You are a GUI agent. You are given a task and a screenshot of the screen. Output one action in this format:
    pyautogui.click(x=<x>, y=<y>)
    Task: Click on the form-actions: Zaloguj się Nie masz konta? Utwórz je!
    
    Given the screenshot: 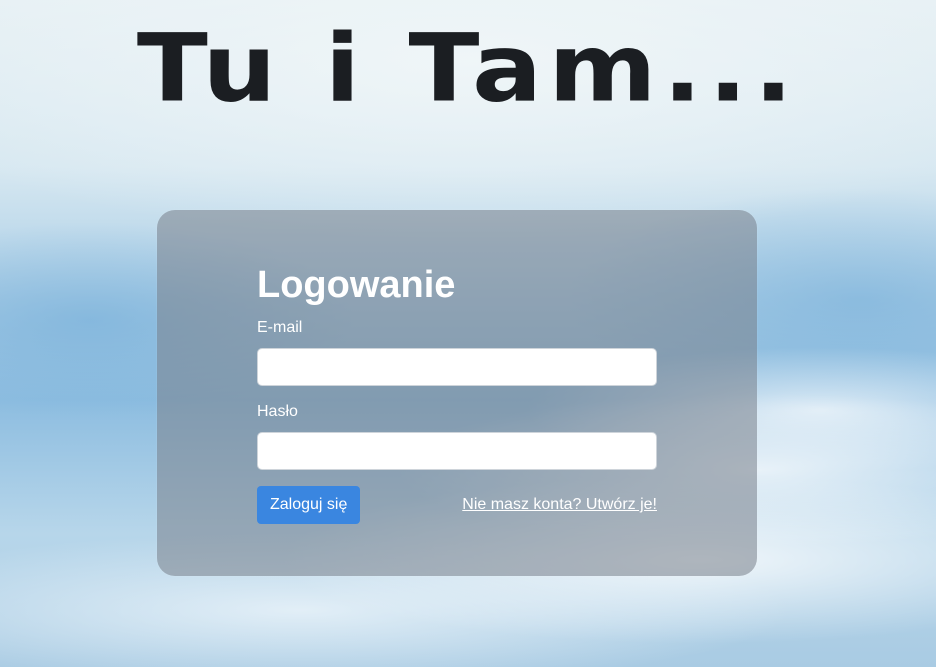 What is the action you would take?
    pyautogui.click(x=457, y=505)
    